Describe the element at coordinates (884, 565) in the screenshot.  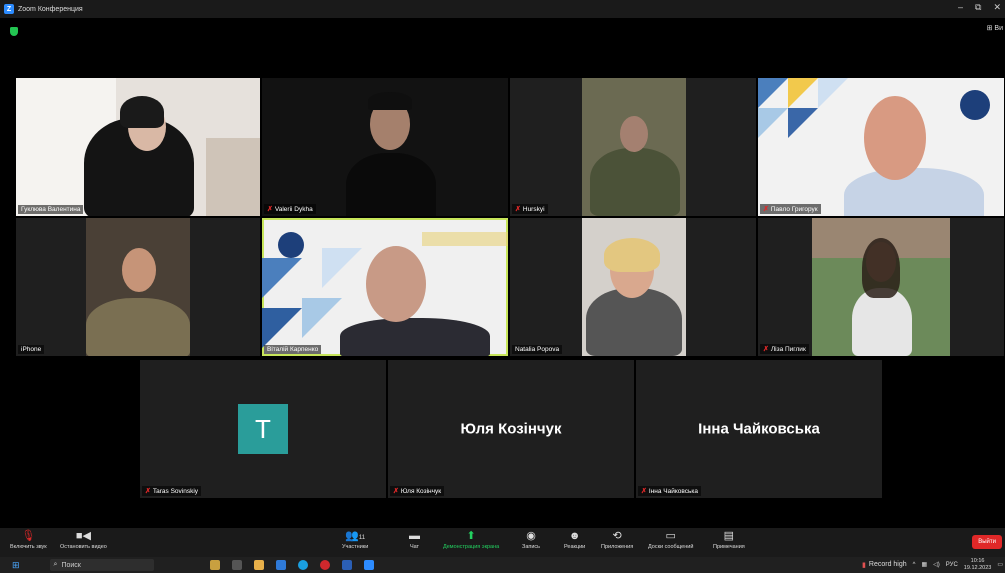
I see `weather-widget: ▮ Record high` at that location.